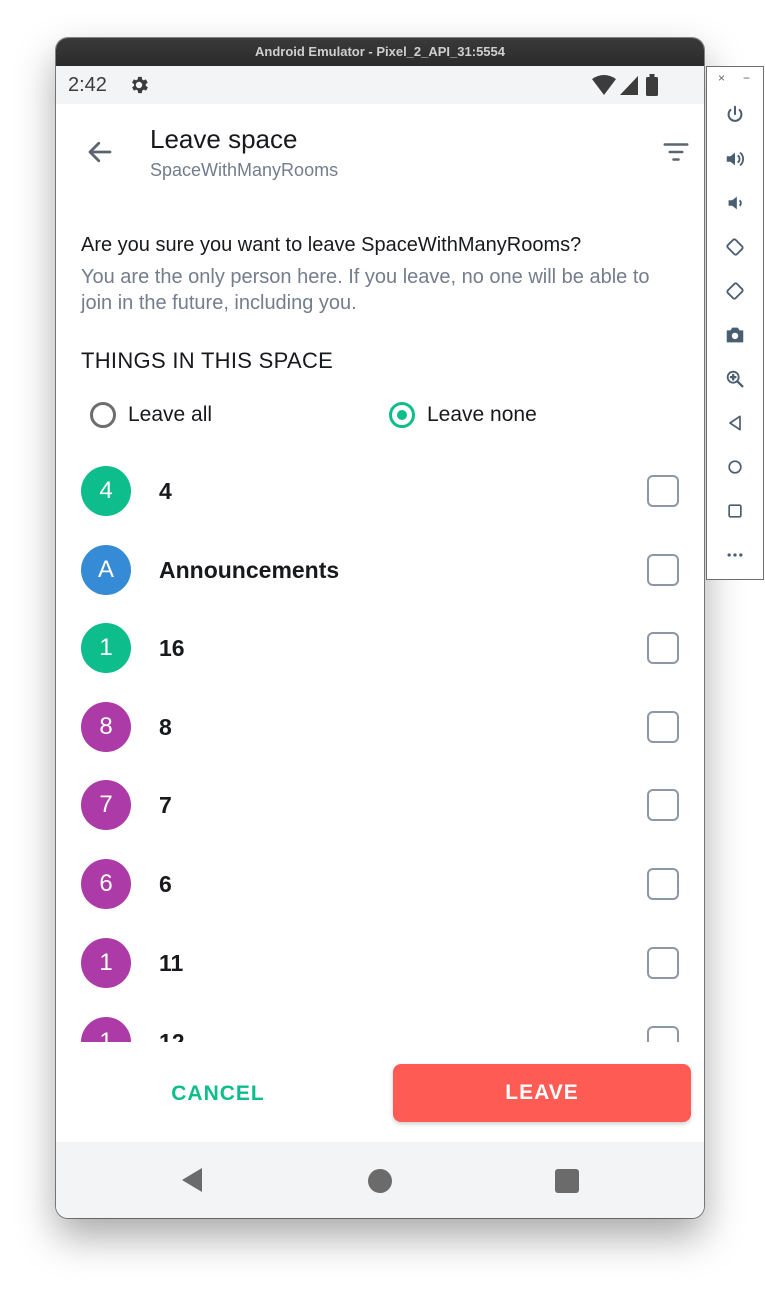  I want to click on room-avatar: A, so click(106, 570).